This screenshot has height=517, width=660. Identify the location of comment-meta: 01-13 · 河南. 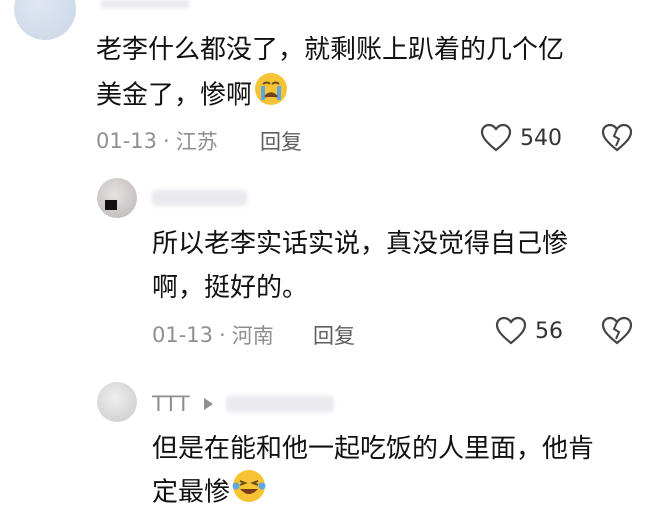
(213, 335).